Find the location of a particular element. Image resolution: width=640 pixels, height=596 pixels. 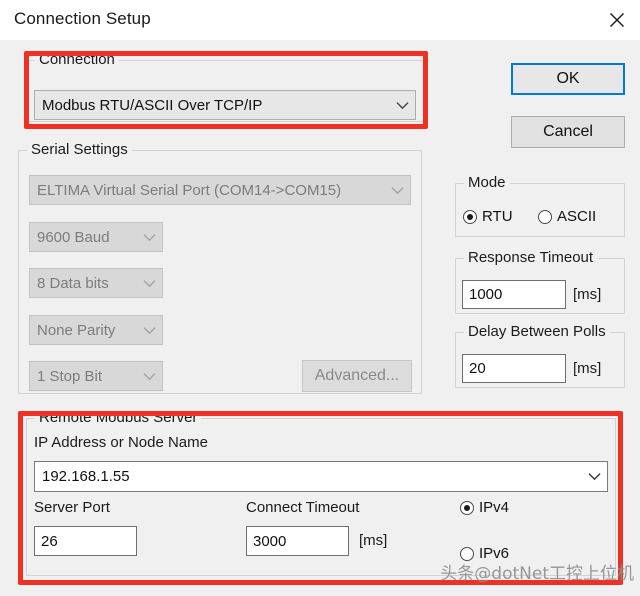

server-port-label: Server Port is located at coordinates (72, 507).